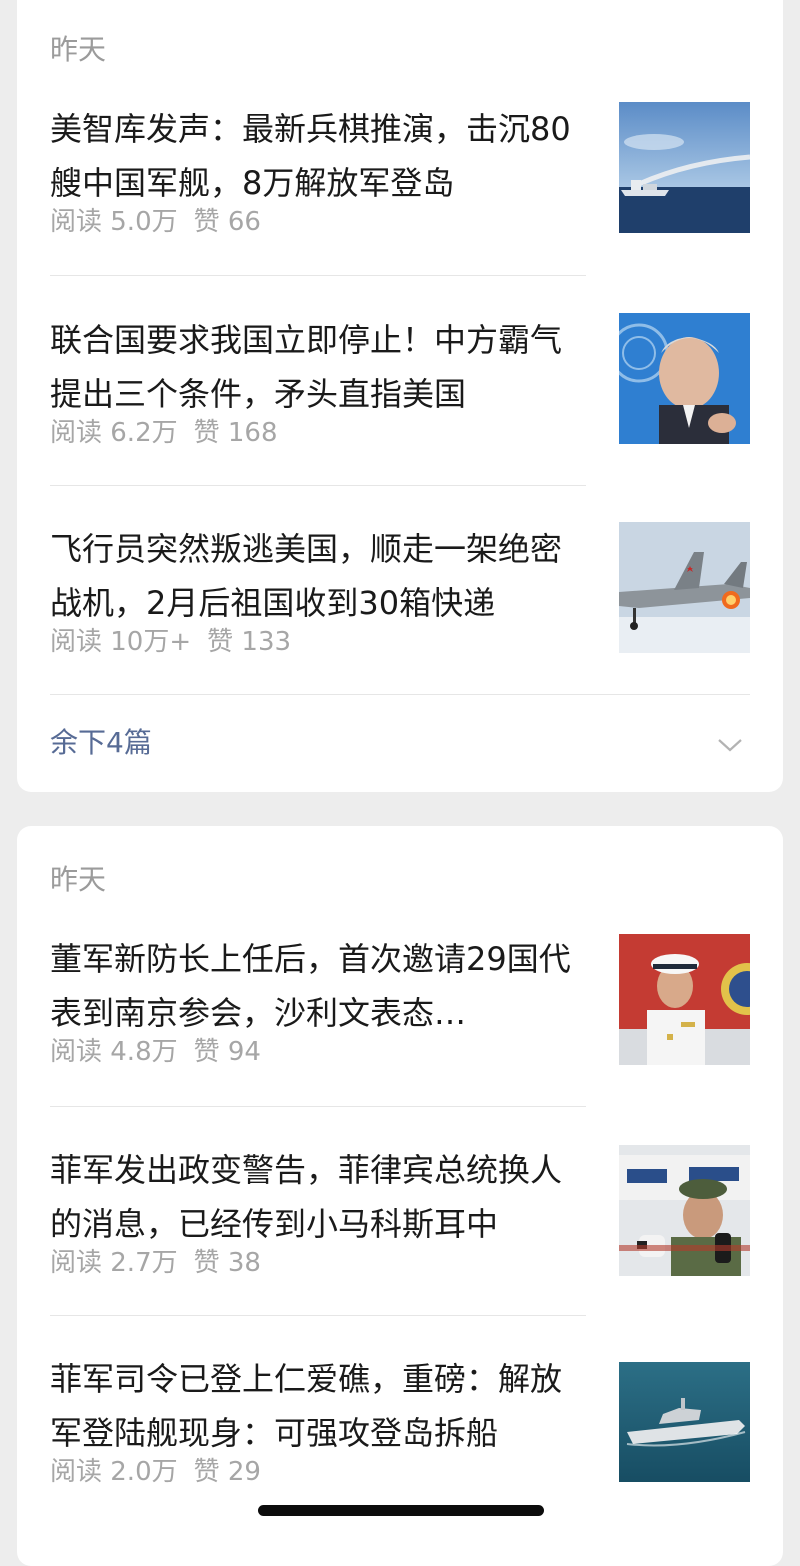 Image resolution: width=800 pixels, height=1566 pixels. What do you see at coordinates (114, 222) in the screenshot?
I see `read-count: 阅读 5.0万` at bounding box center [114, 222].